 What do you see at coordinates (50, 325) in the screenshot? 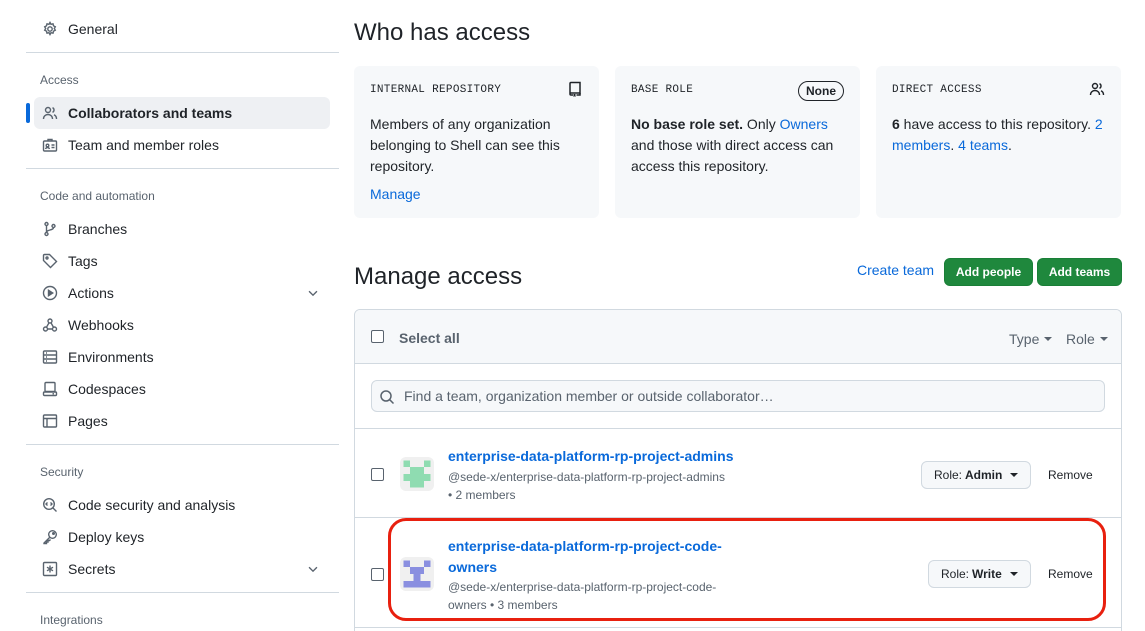
I see `webhook-icon` at bounding box center [50, 325].